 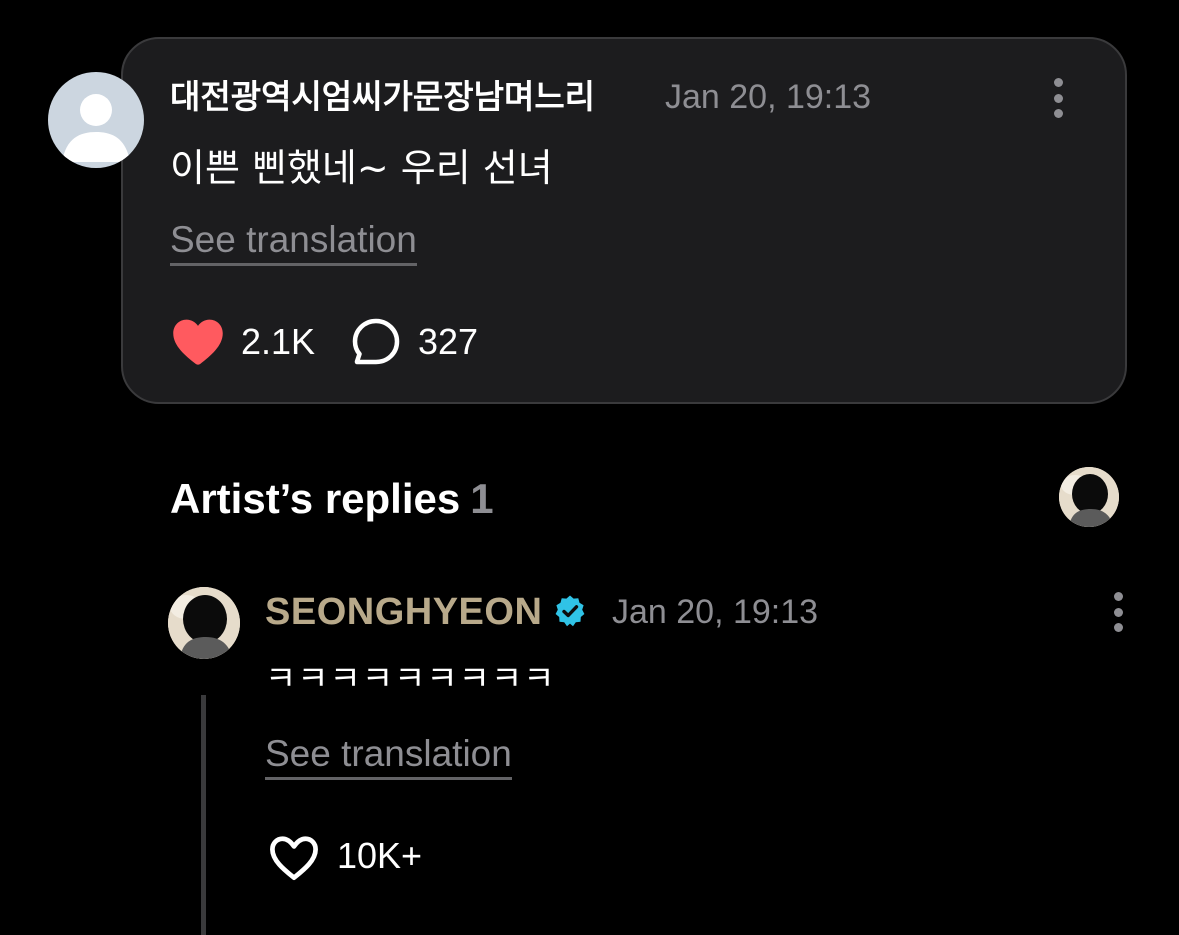 I want to click on artist-avatar-small, so click(x=1089, y=497).